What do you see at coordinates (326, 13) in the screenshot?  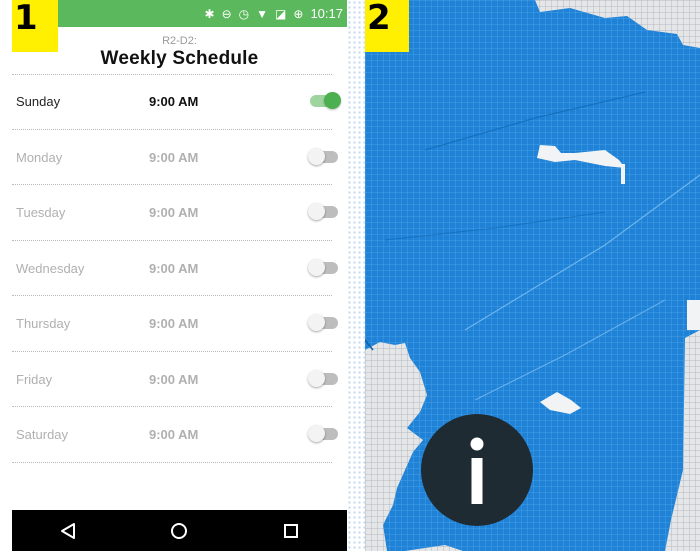 I see `status-time: 10:17` at bounding box center [326, 13].